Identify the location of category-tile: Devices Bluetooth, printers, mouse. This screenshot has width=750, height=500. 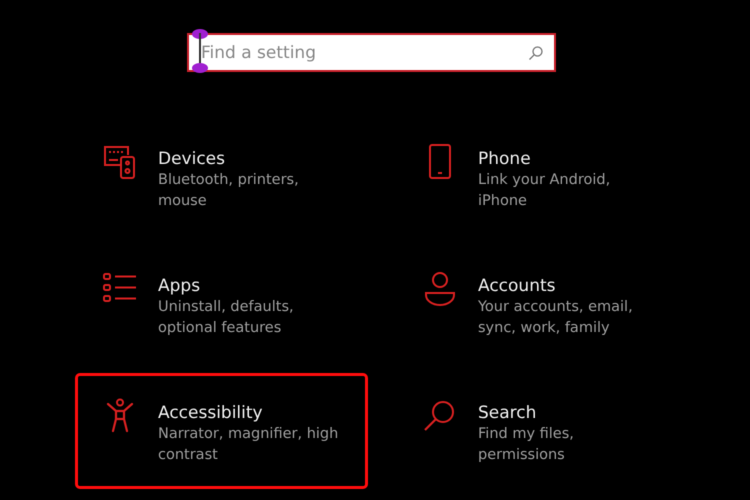
(221, 177).